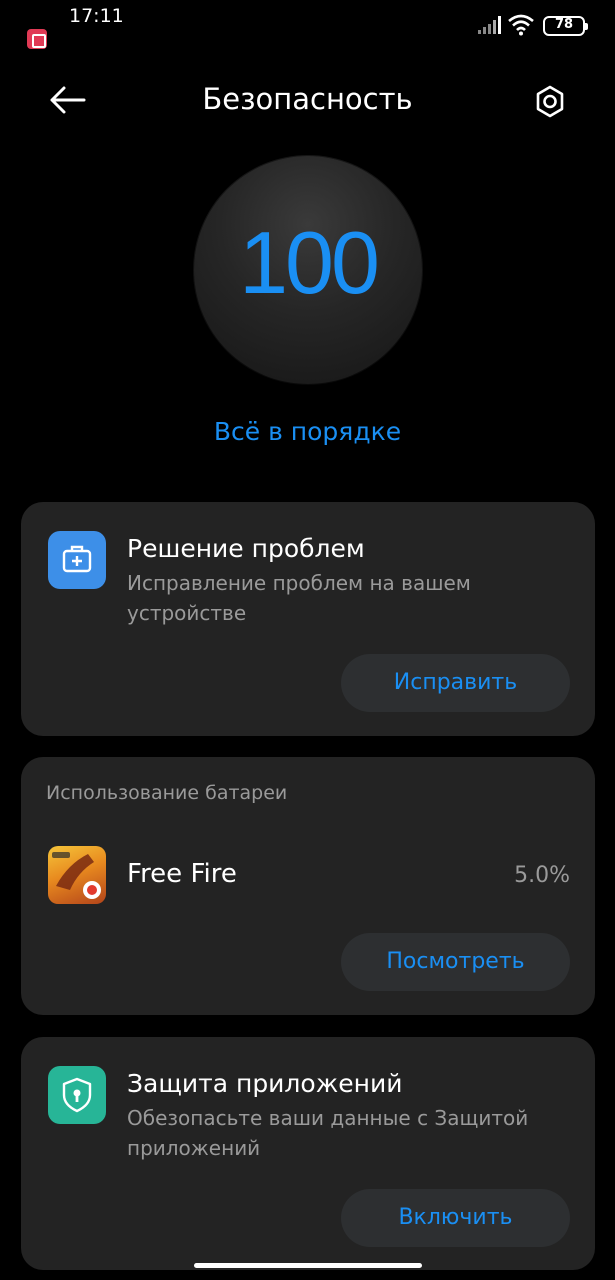 The height and width of the screenshot is (1280, 615). I want to click on first-aid-kit-icon, so click(77, 560).